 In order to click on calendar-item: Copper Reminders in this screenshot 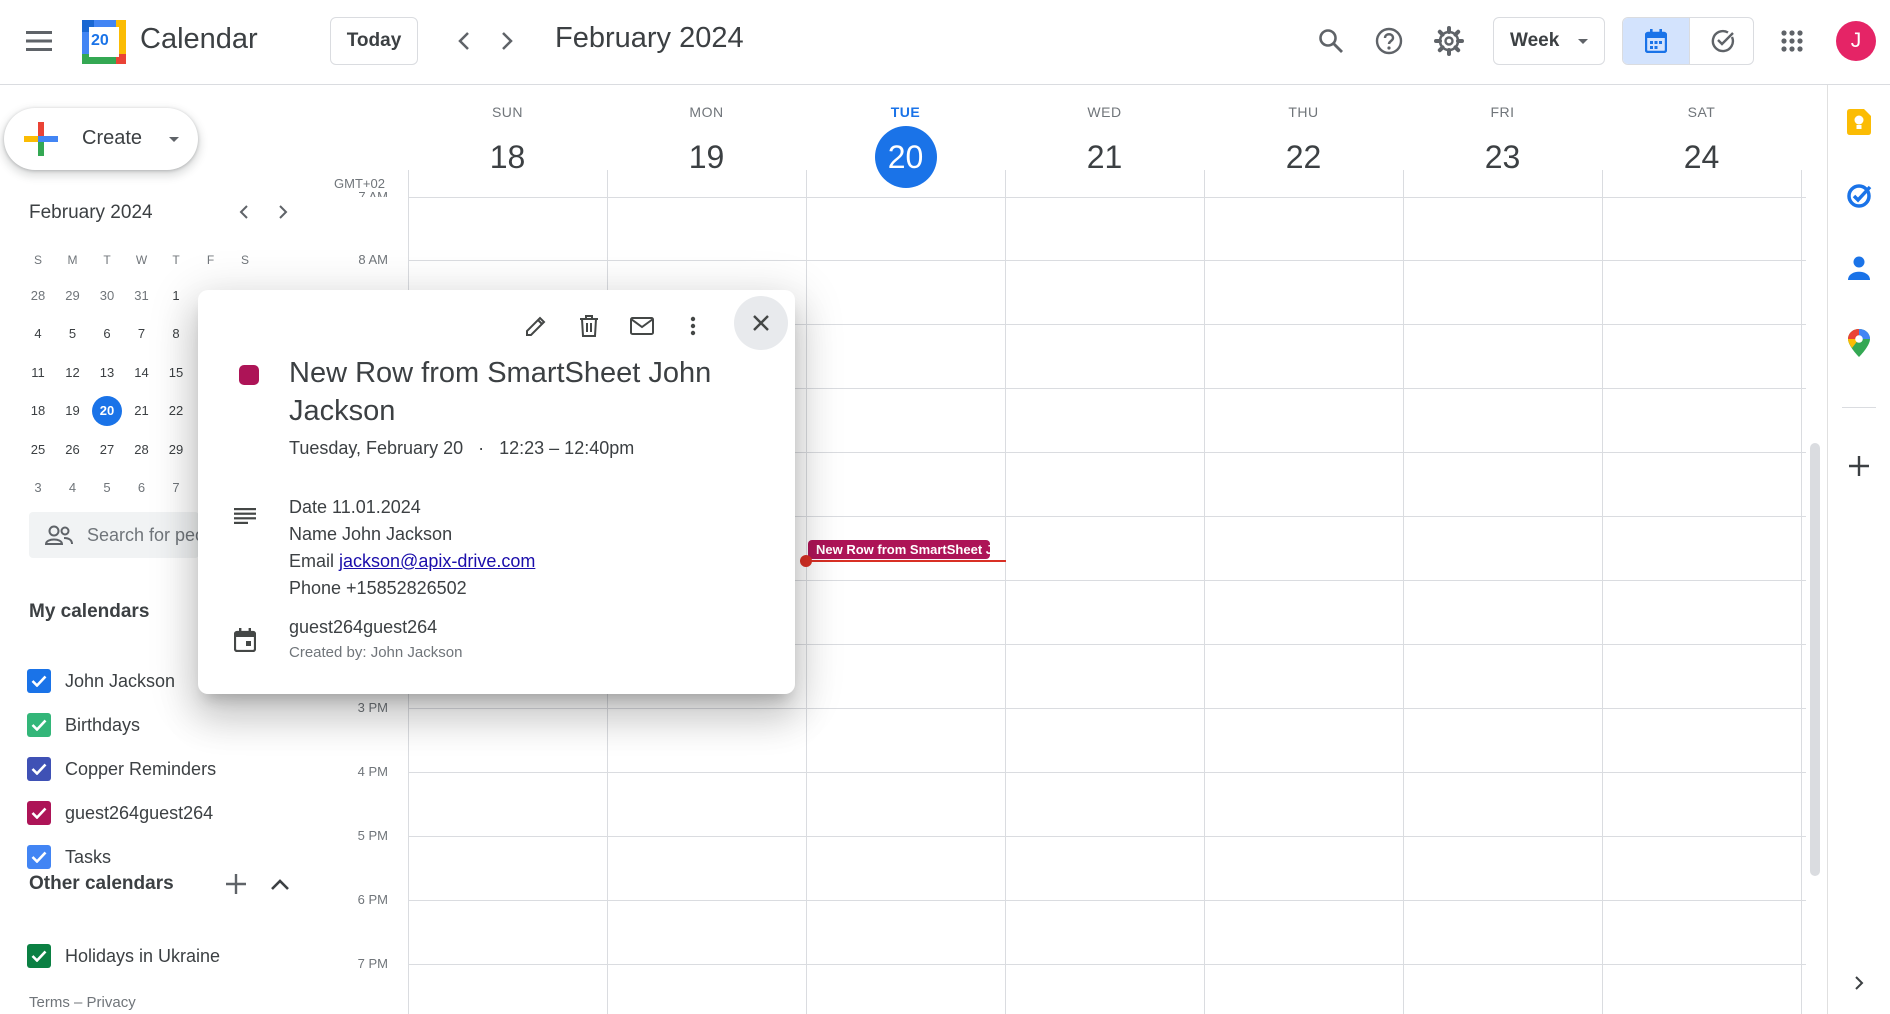, I will do `click(121, 769)`.